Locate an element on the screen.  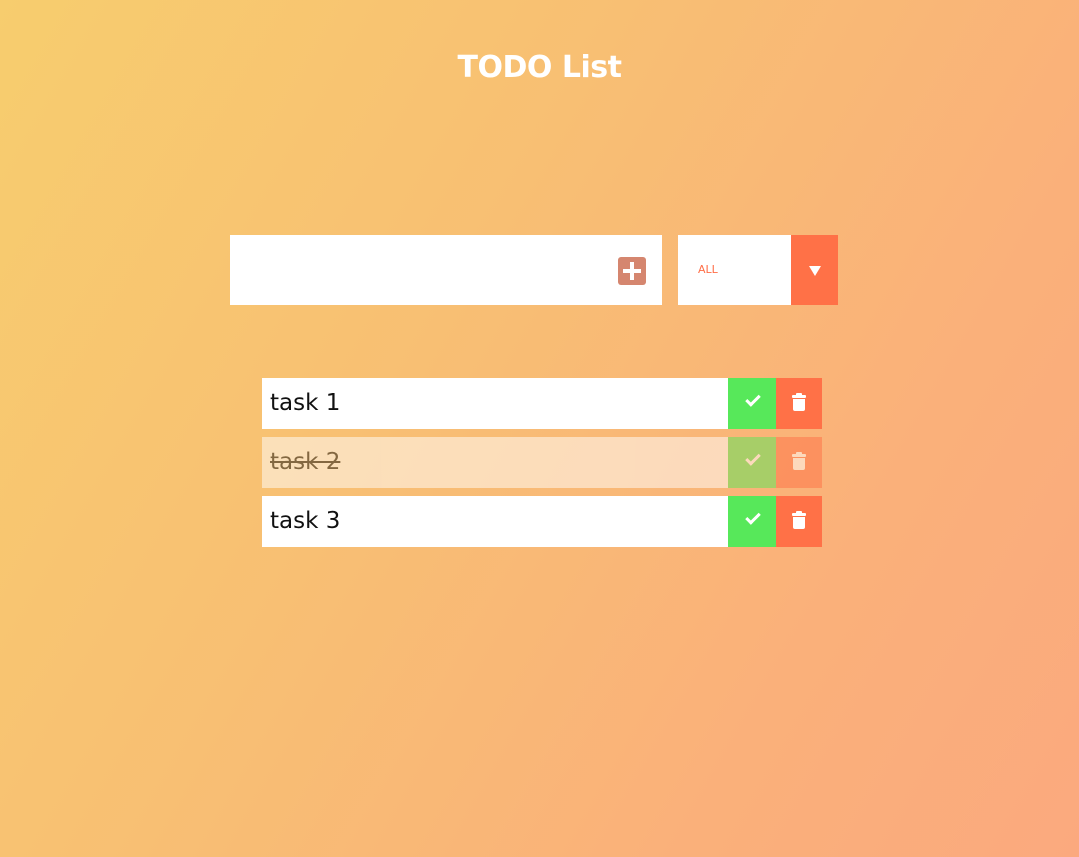
todo-list: task 1 task 2 task 3 is located at coordinates (542, 466).